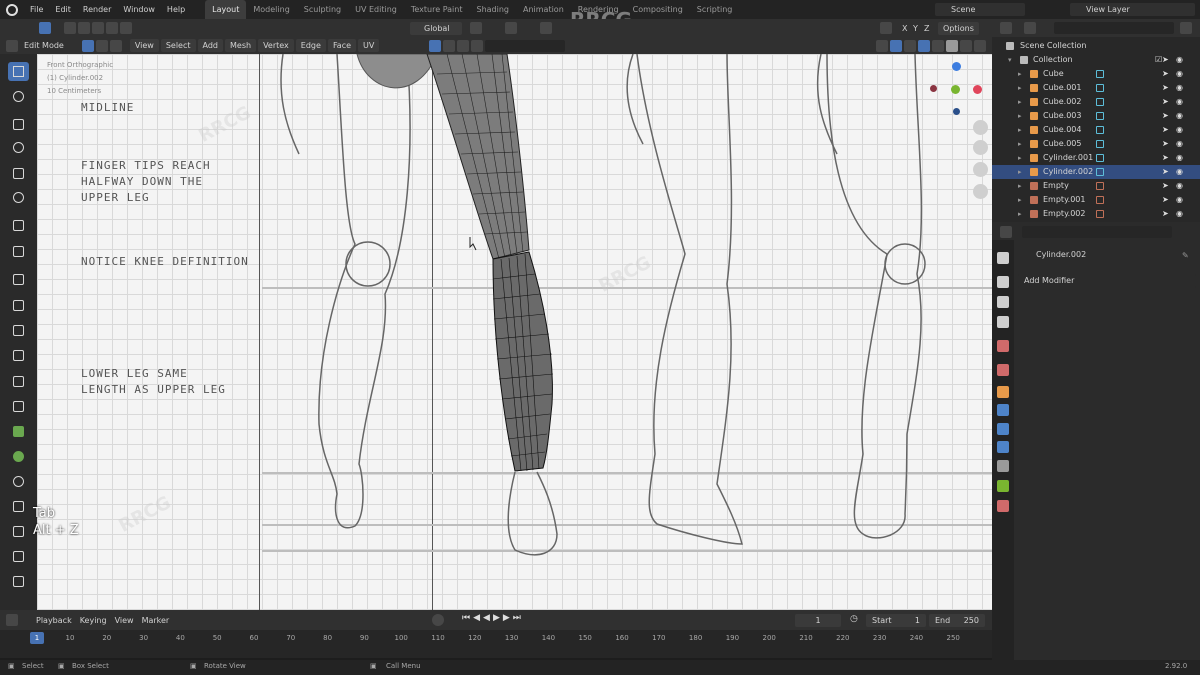  I want to click on menu-timeline-view: View, so click(124, 620).